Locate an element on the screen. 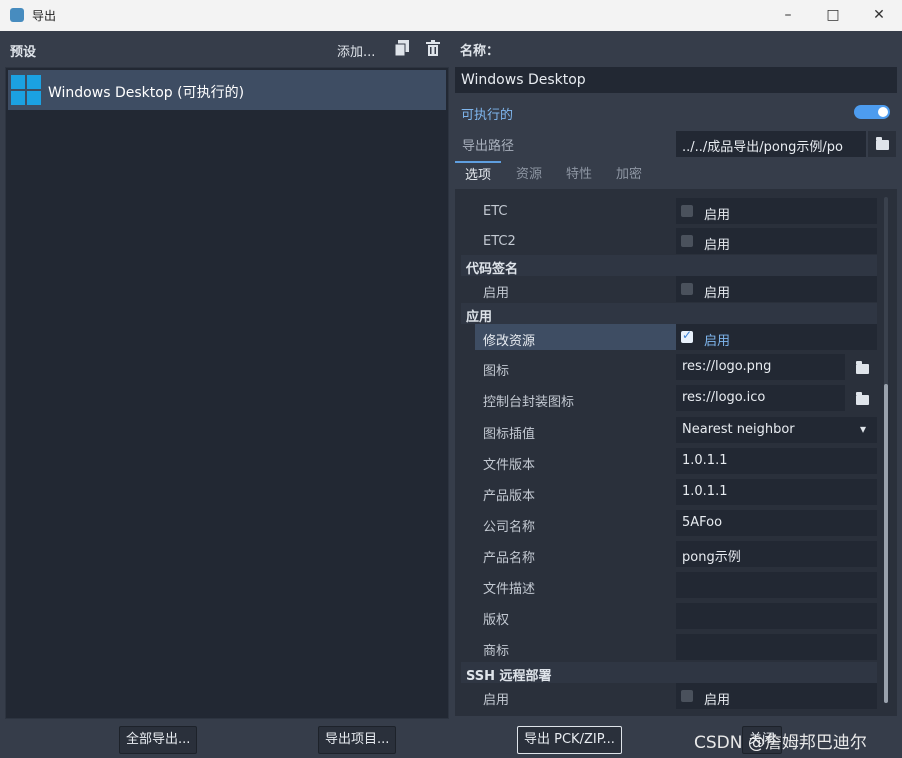 This screenshot has width=902, height=758. section-application: 应用 is located at coordinates (669, 314).